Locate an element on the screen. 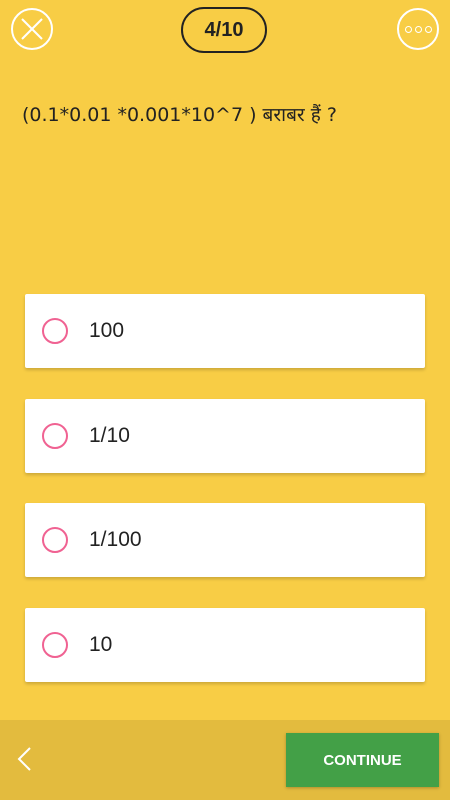  option-card: 1/100 is located at coordinates (225, 540).